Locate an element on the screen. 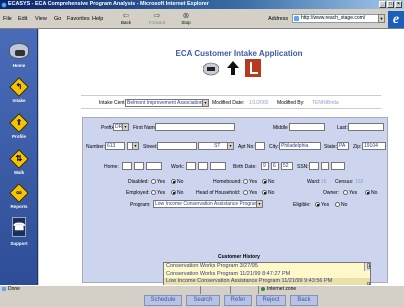 This screenshot has width=404, height=307. ssn-label: SSN: is located at coordinates (303, 167).